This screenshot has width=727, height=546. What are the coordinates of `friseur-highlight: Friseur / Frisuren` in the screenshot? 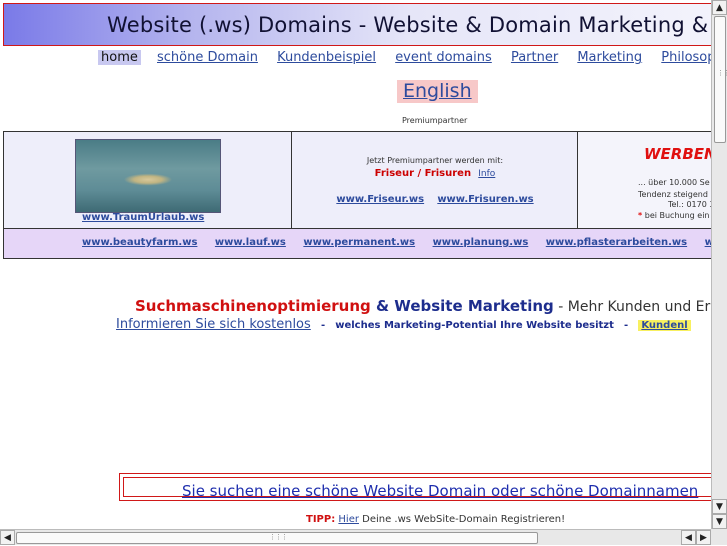 It's located at (423, 173).